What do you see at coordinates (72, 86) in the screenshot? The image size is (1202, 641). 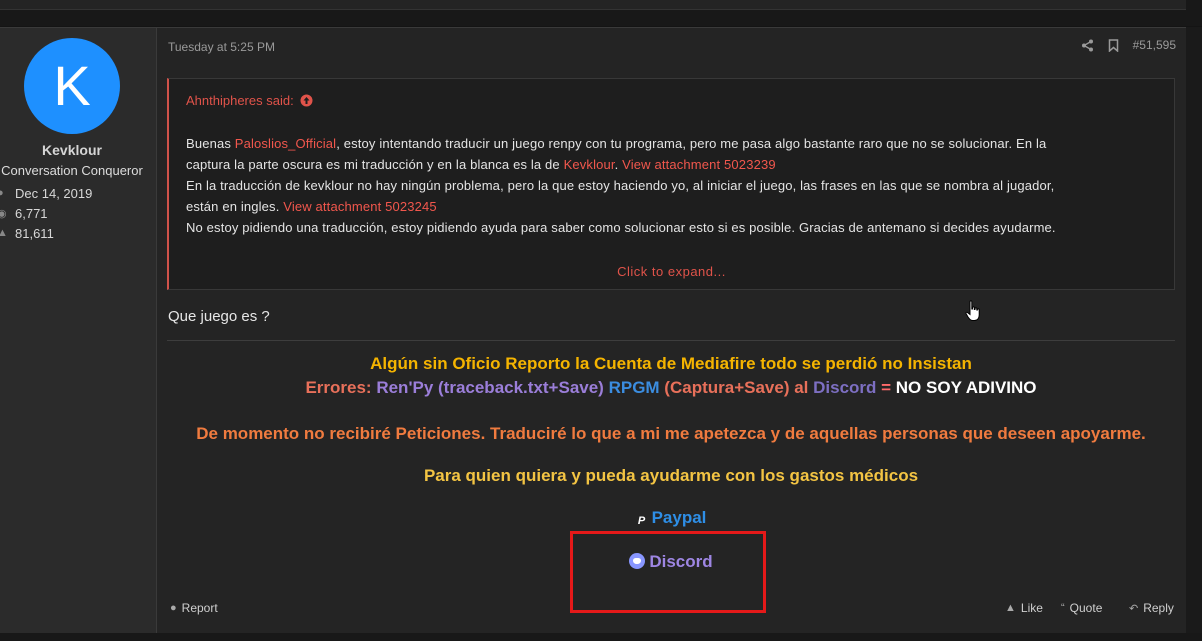 I see `avatar: K` at bounding box center [72, 86].